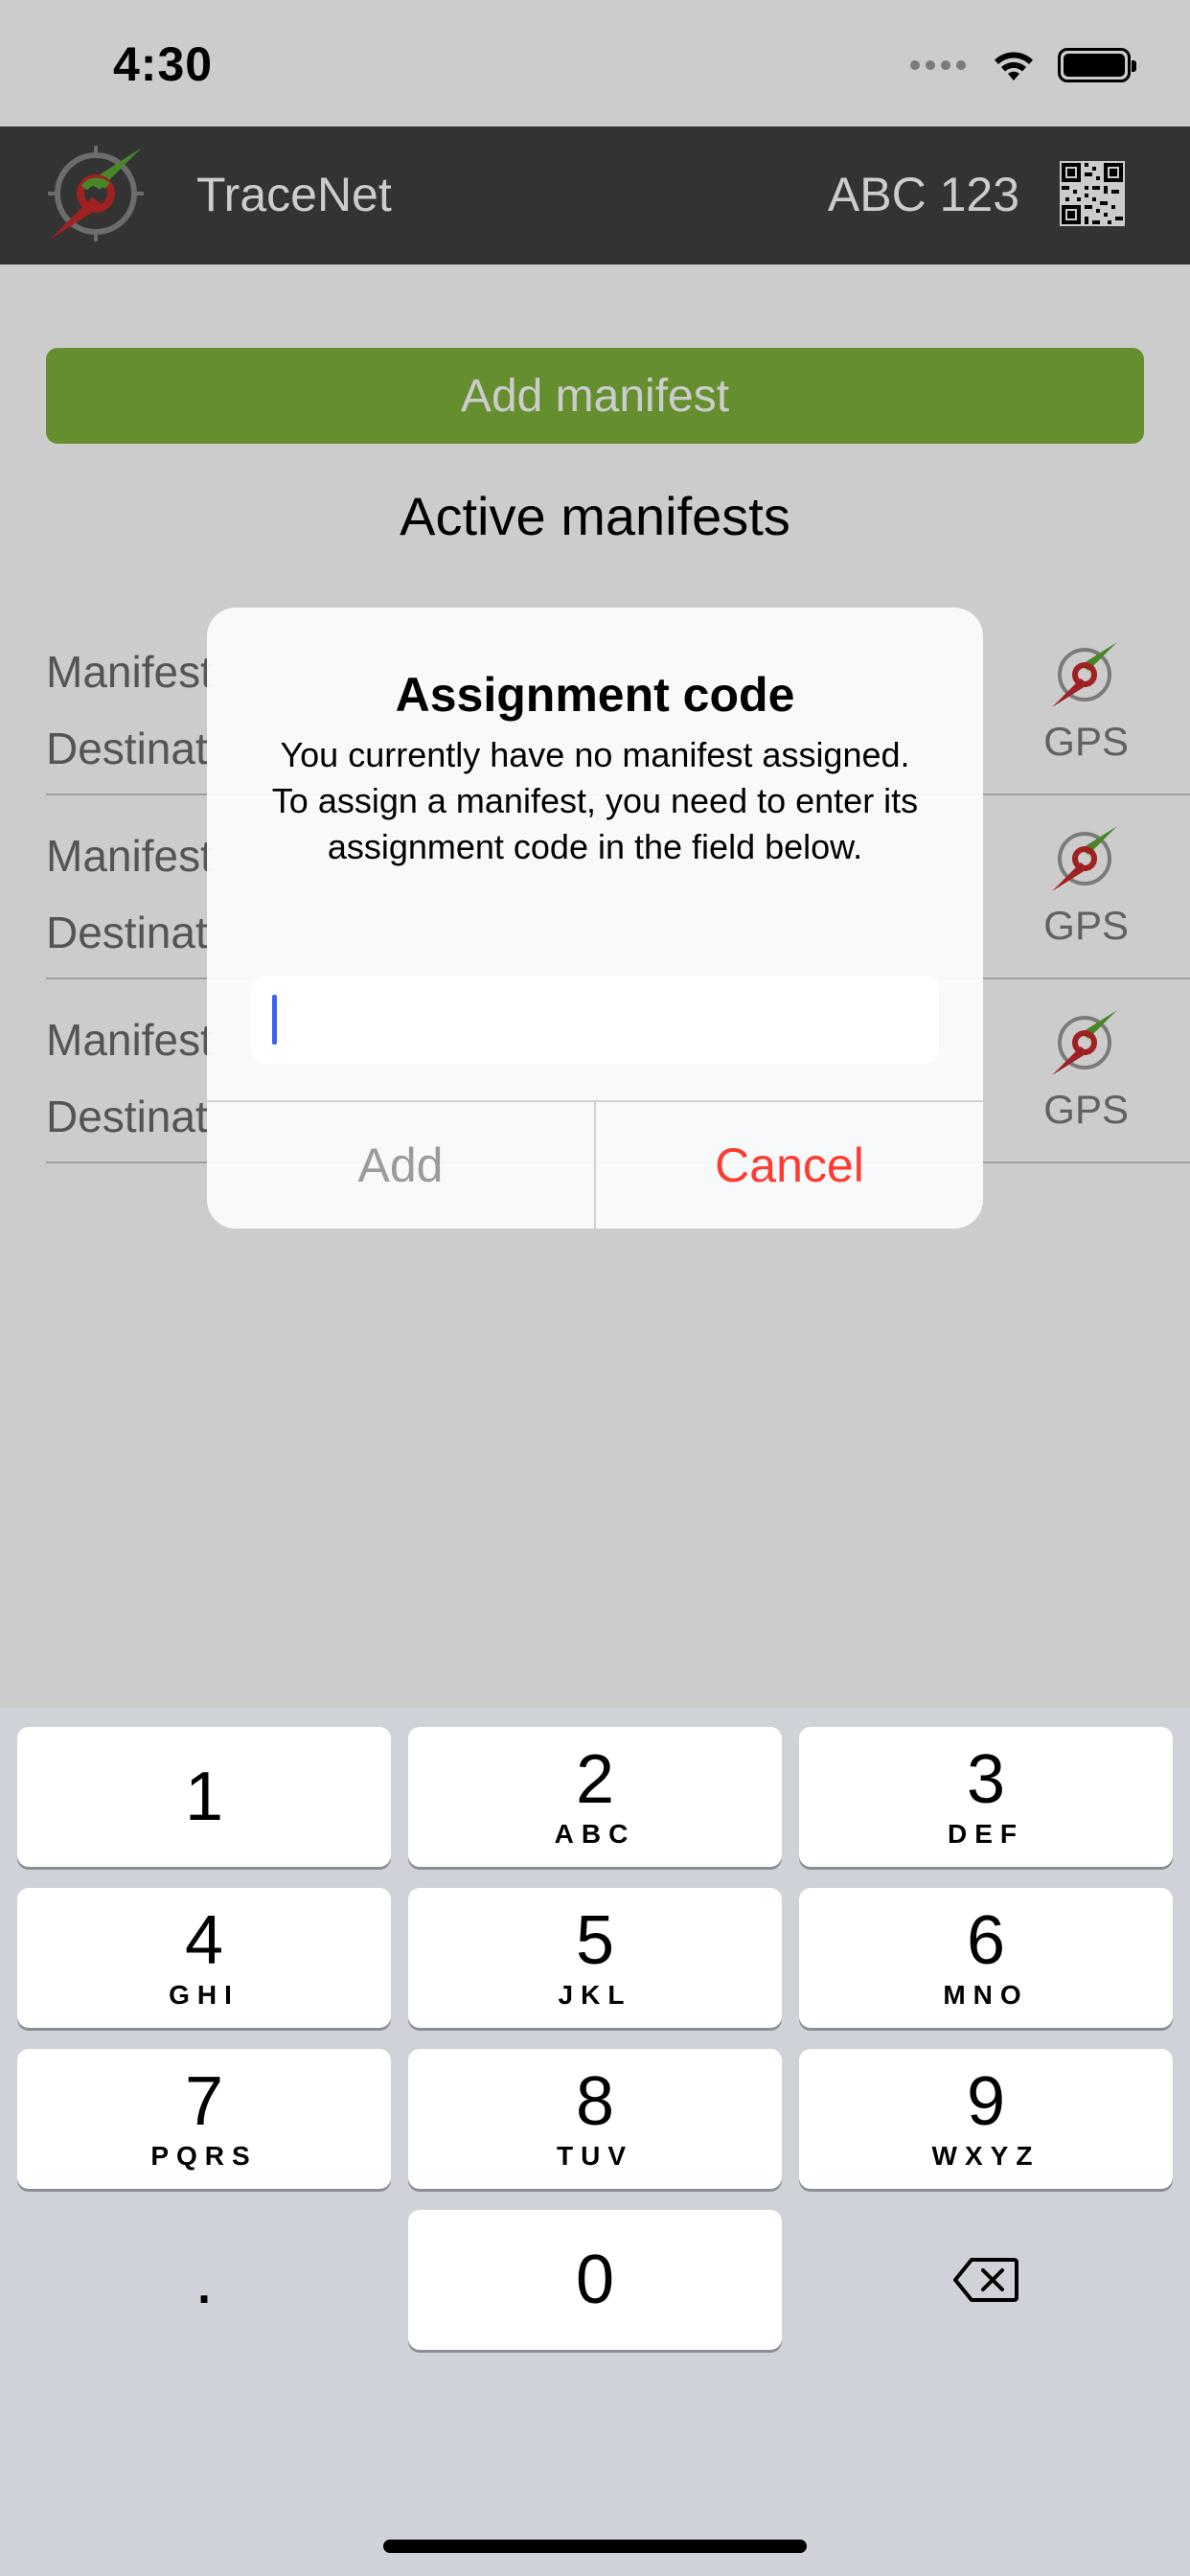 The height and width of the screenshot is (2576, 1190). I want to click on key-decimal: ., so click(204, 2280).